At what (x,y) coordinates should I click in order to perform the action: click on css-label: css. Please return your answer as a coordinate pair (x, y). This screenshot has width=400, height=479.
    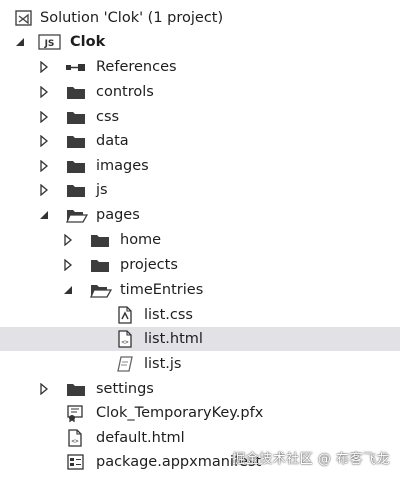
    Looking at the image, I should click on (108, 117).